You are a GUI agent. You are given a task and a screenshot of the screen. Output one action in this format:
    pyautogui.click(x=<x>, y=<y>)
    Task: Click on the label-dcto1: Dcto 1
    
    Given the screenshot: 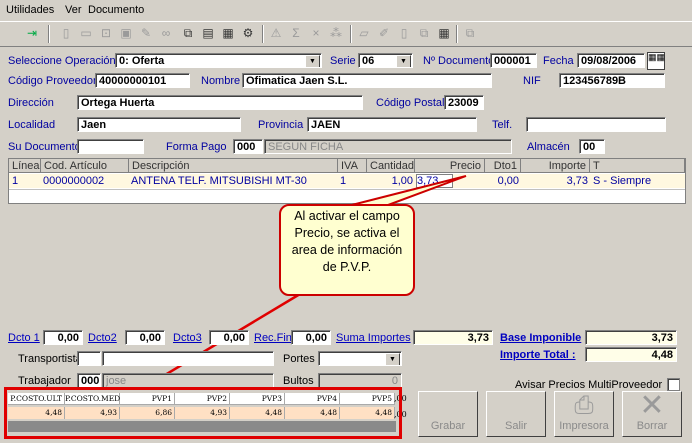 What is the action you would take?
    pyautogui.click(x=24, y=338)
    